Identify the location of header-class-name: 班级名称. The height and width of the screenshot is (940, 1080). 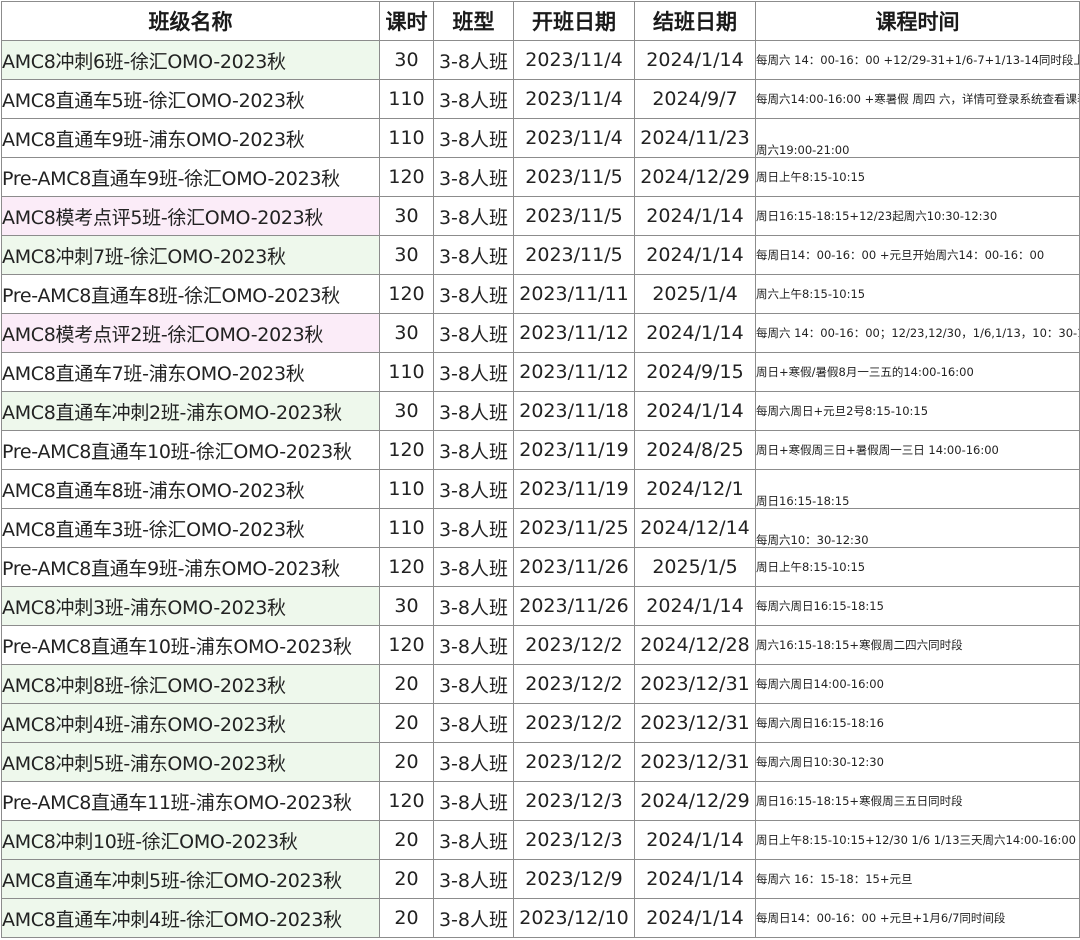
(190, 21).